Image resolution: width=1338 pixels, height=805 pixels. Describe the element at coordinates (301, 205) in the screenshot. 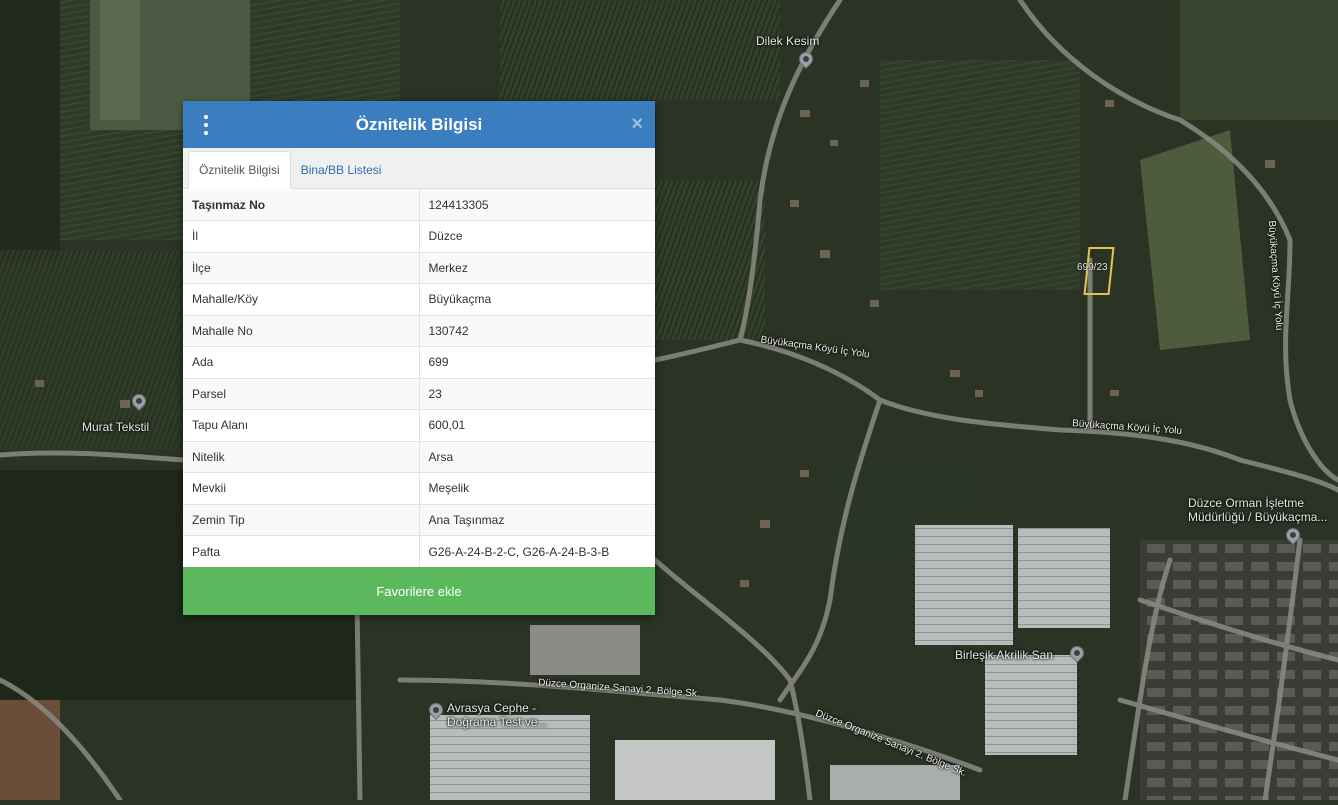

I see `attribute-key: Taşınmaz No` at that location.